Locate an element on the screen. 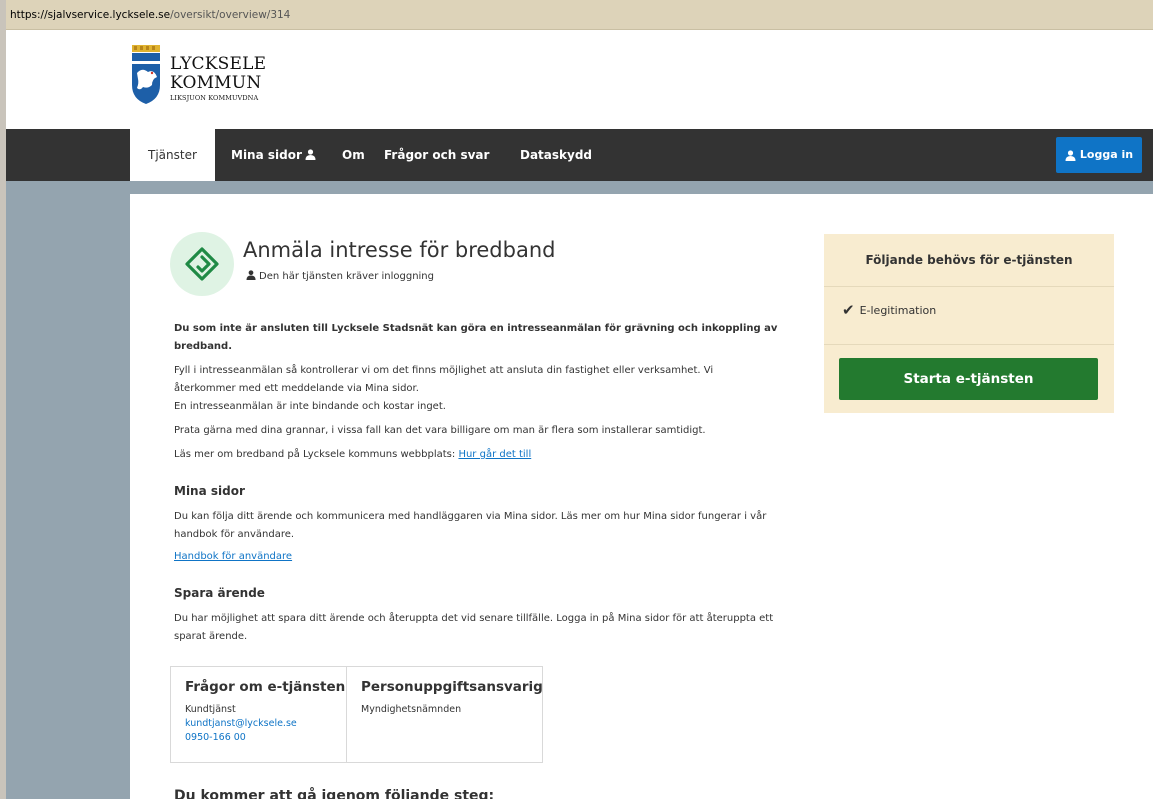 The height and width of the screenshot is (799, 1153). nav-tab-label: Om is located at coordinates (353, 155).